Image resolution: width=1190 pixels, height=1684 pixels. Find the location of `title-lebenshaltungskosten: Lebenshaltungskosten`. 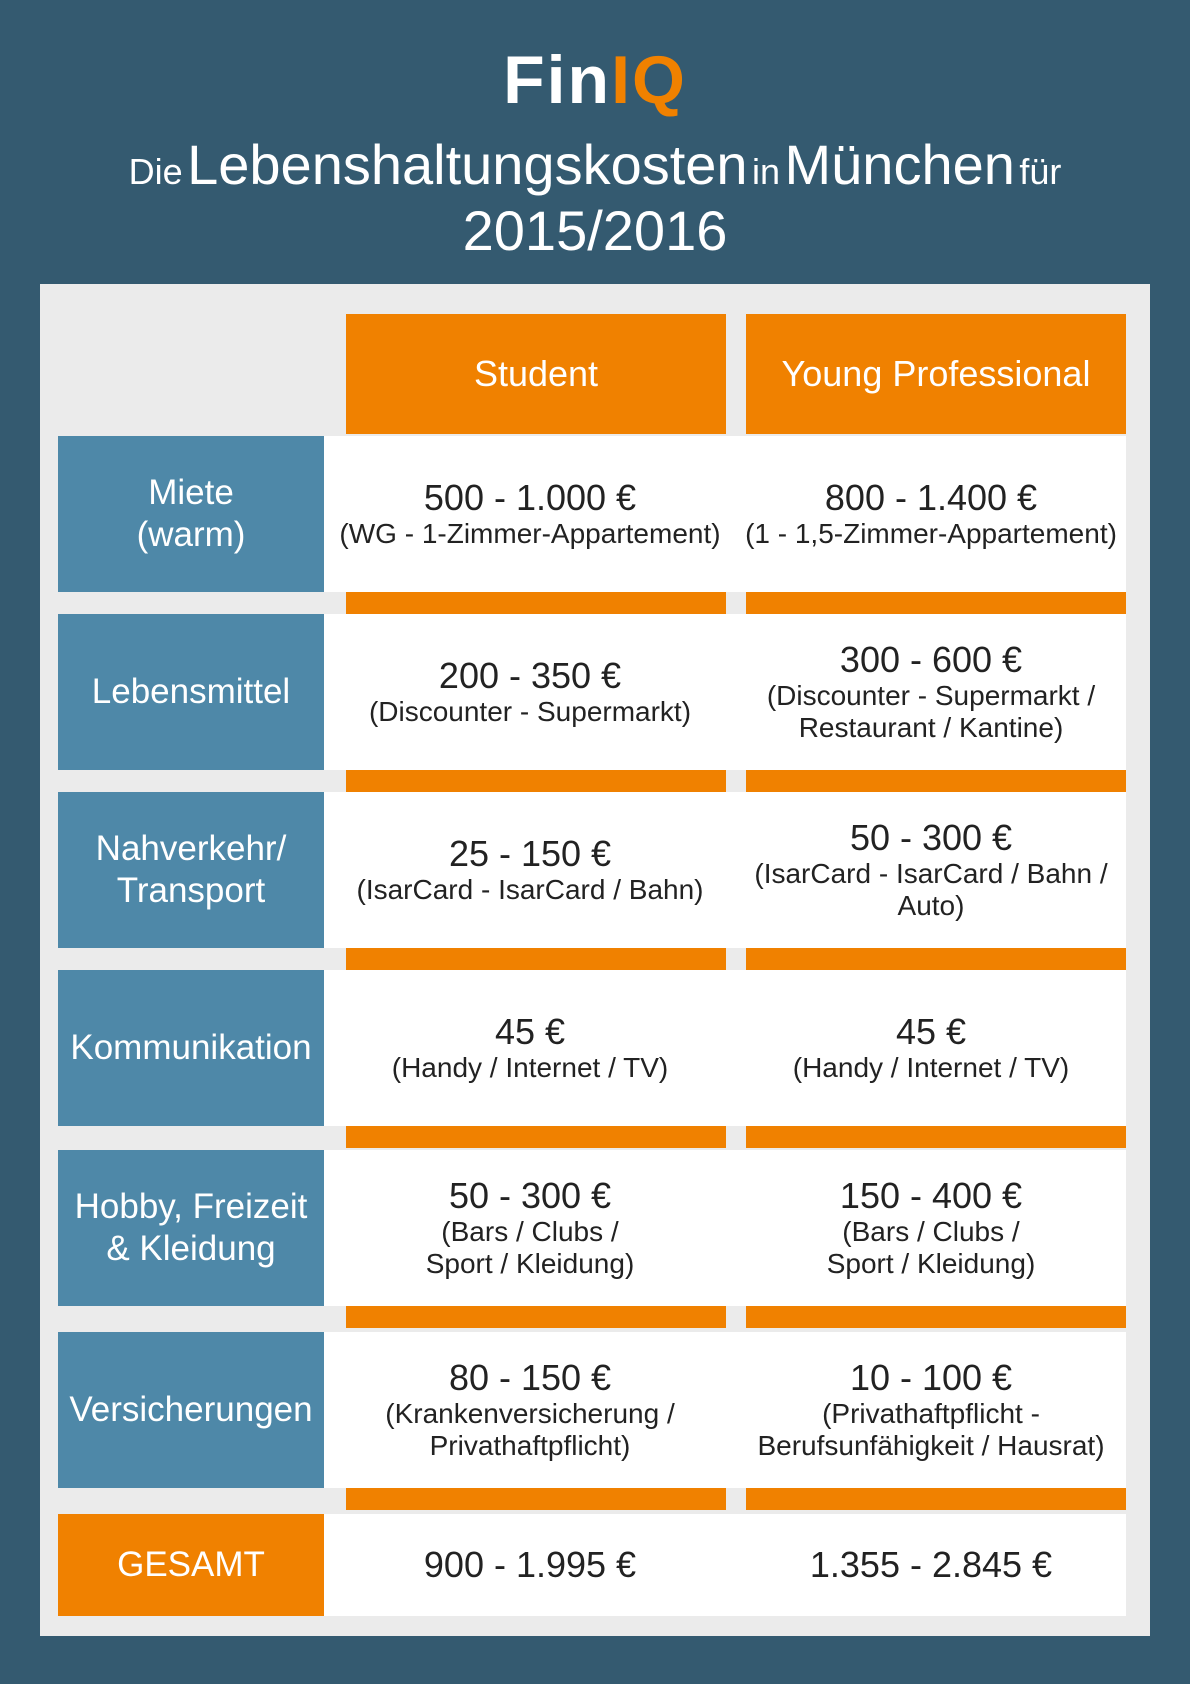

title-lebenshaltungskosten: Lebenshaltungskosten is located at coordinates (467, 164).